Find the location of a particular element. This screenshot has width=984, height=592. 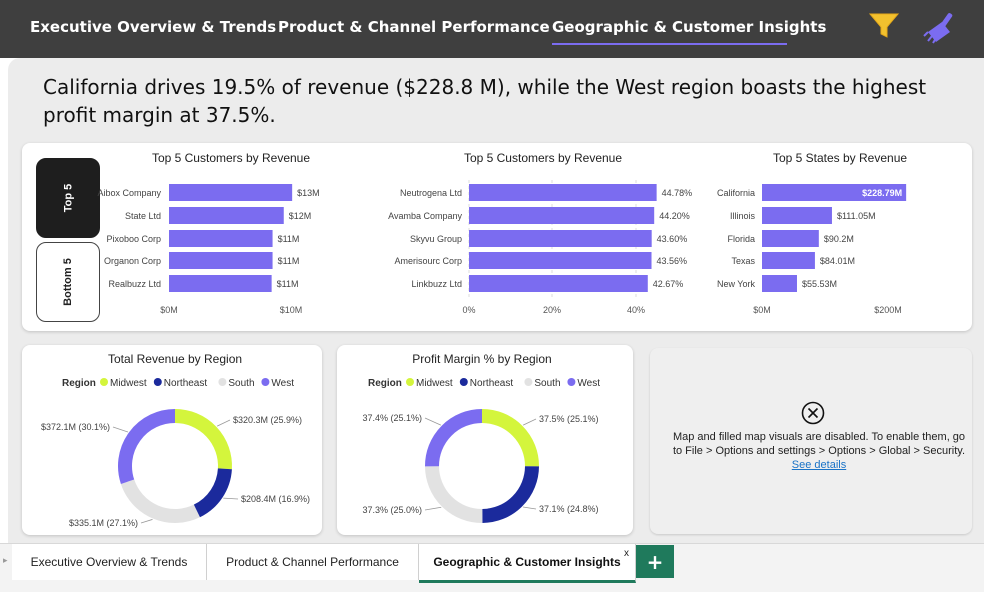

sheet-tab-geographic: Geographic & Customer Insights is located at coordinates (527, 563).